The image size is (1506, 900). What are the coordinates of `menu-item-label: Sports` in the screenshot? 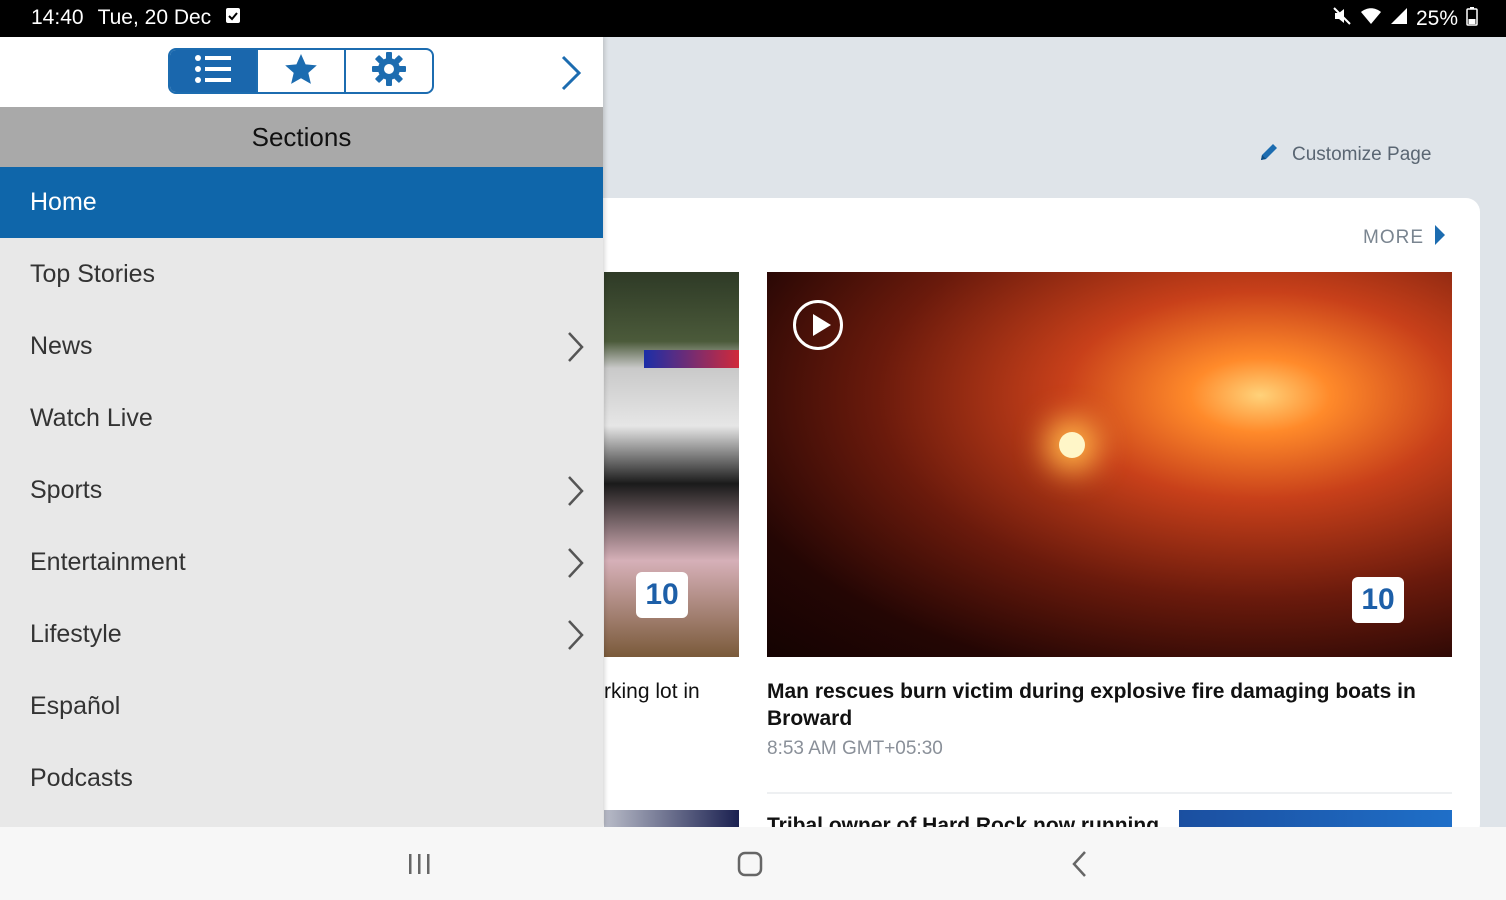 It's located at (66, 489).